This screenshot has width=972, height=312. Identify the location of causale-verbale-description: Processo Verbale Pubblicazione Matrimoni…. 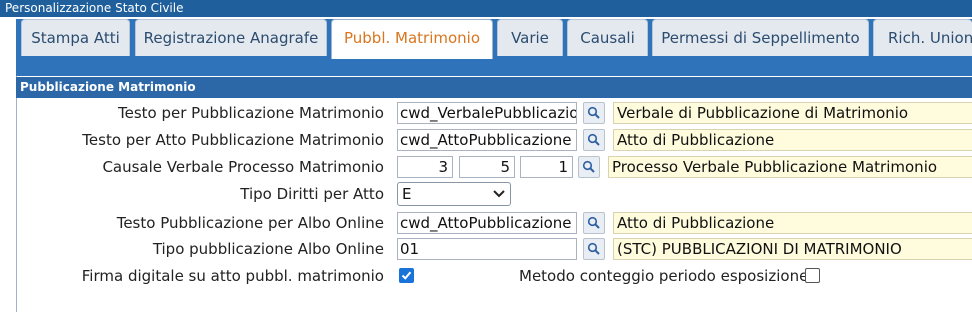
(790, 167).